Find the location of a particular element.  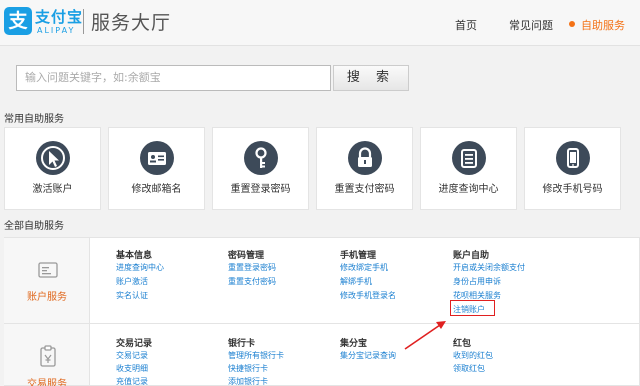

annotation-arrow-icon is located at coordinates (425, 335).